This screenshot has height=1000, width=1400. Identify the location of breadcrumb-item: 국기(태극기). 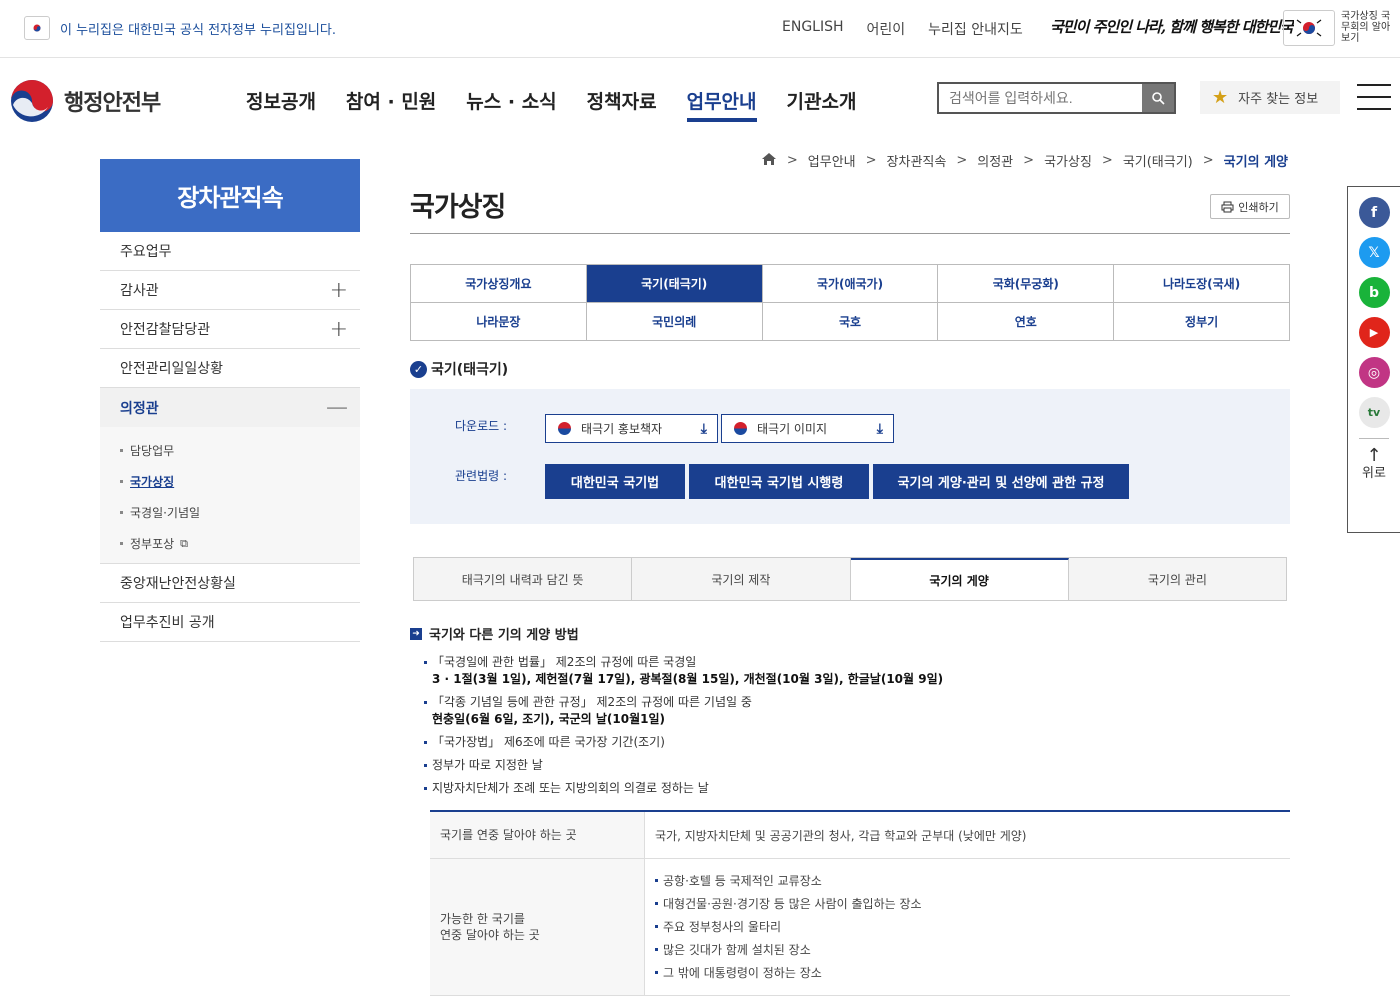
(1158, 160).